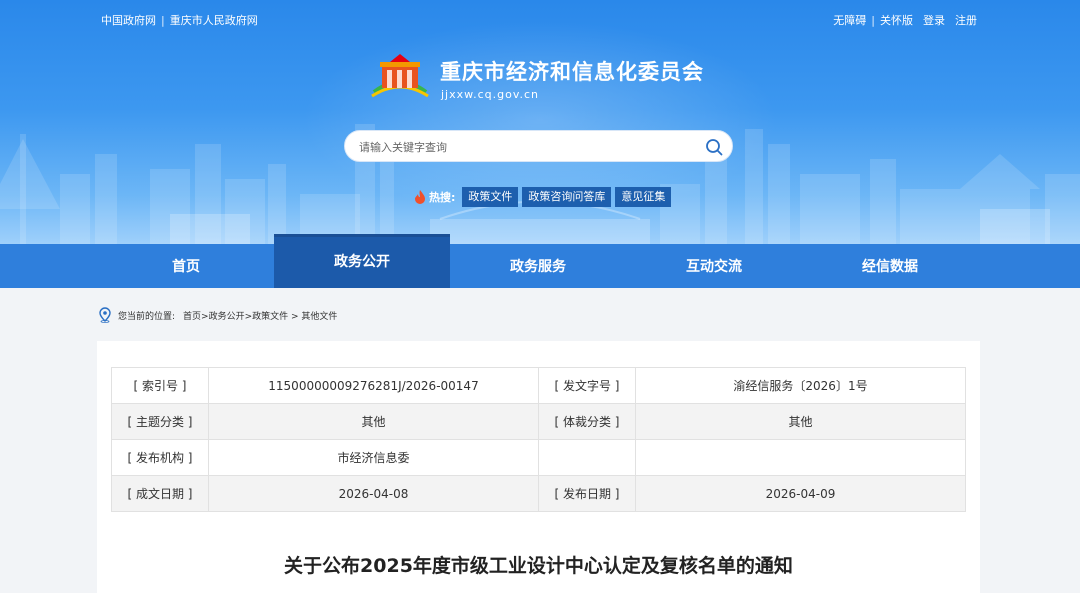 The height and width of the screenshot is (593, 1080). What do you see at coordinates (362, 261) in the screenshot?
I see `nav-item-gov-affairs-open: 政务公开` at bounding box center [362, 261].